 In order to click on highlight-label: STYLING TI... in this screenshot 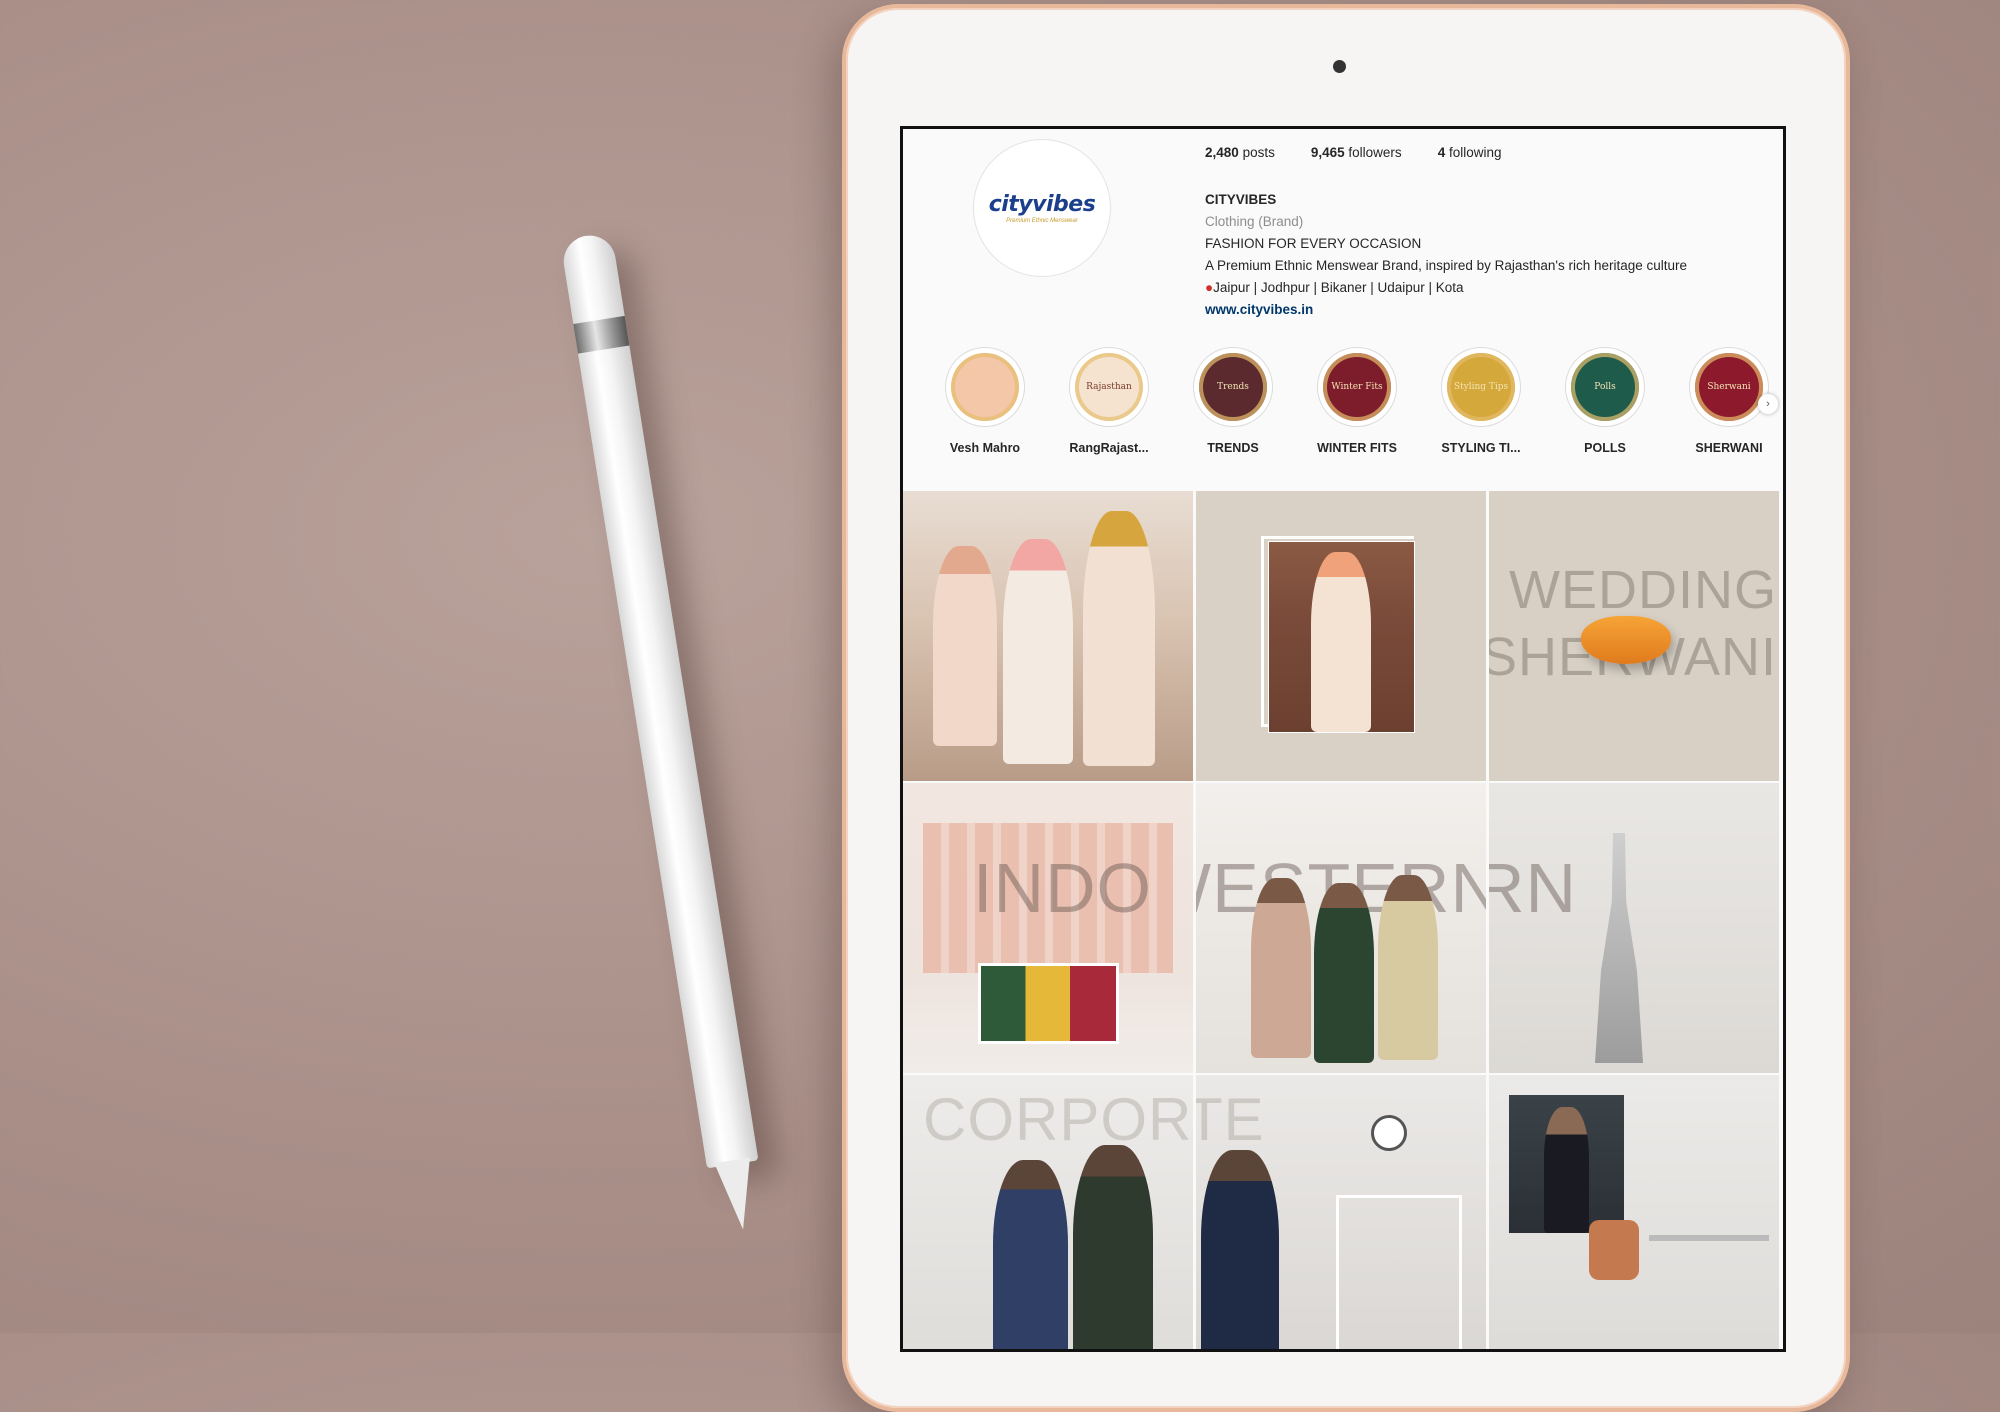, I will do `click(1481, 448)`.